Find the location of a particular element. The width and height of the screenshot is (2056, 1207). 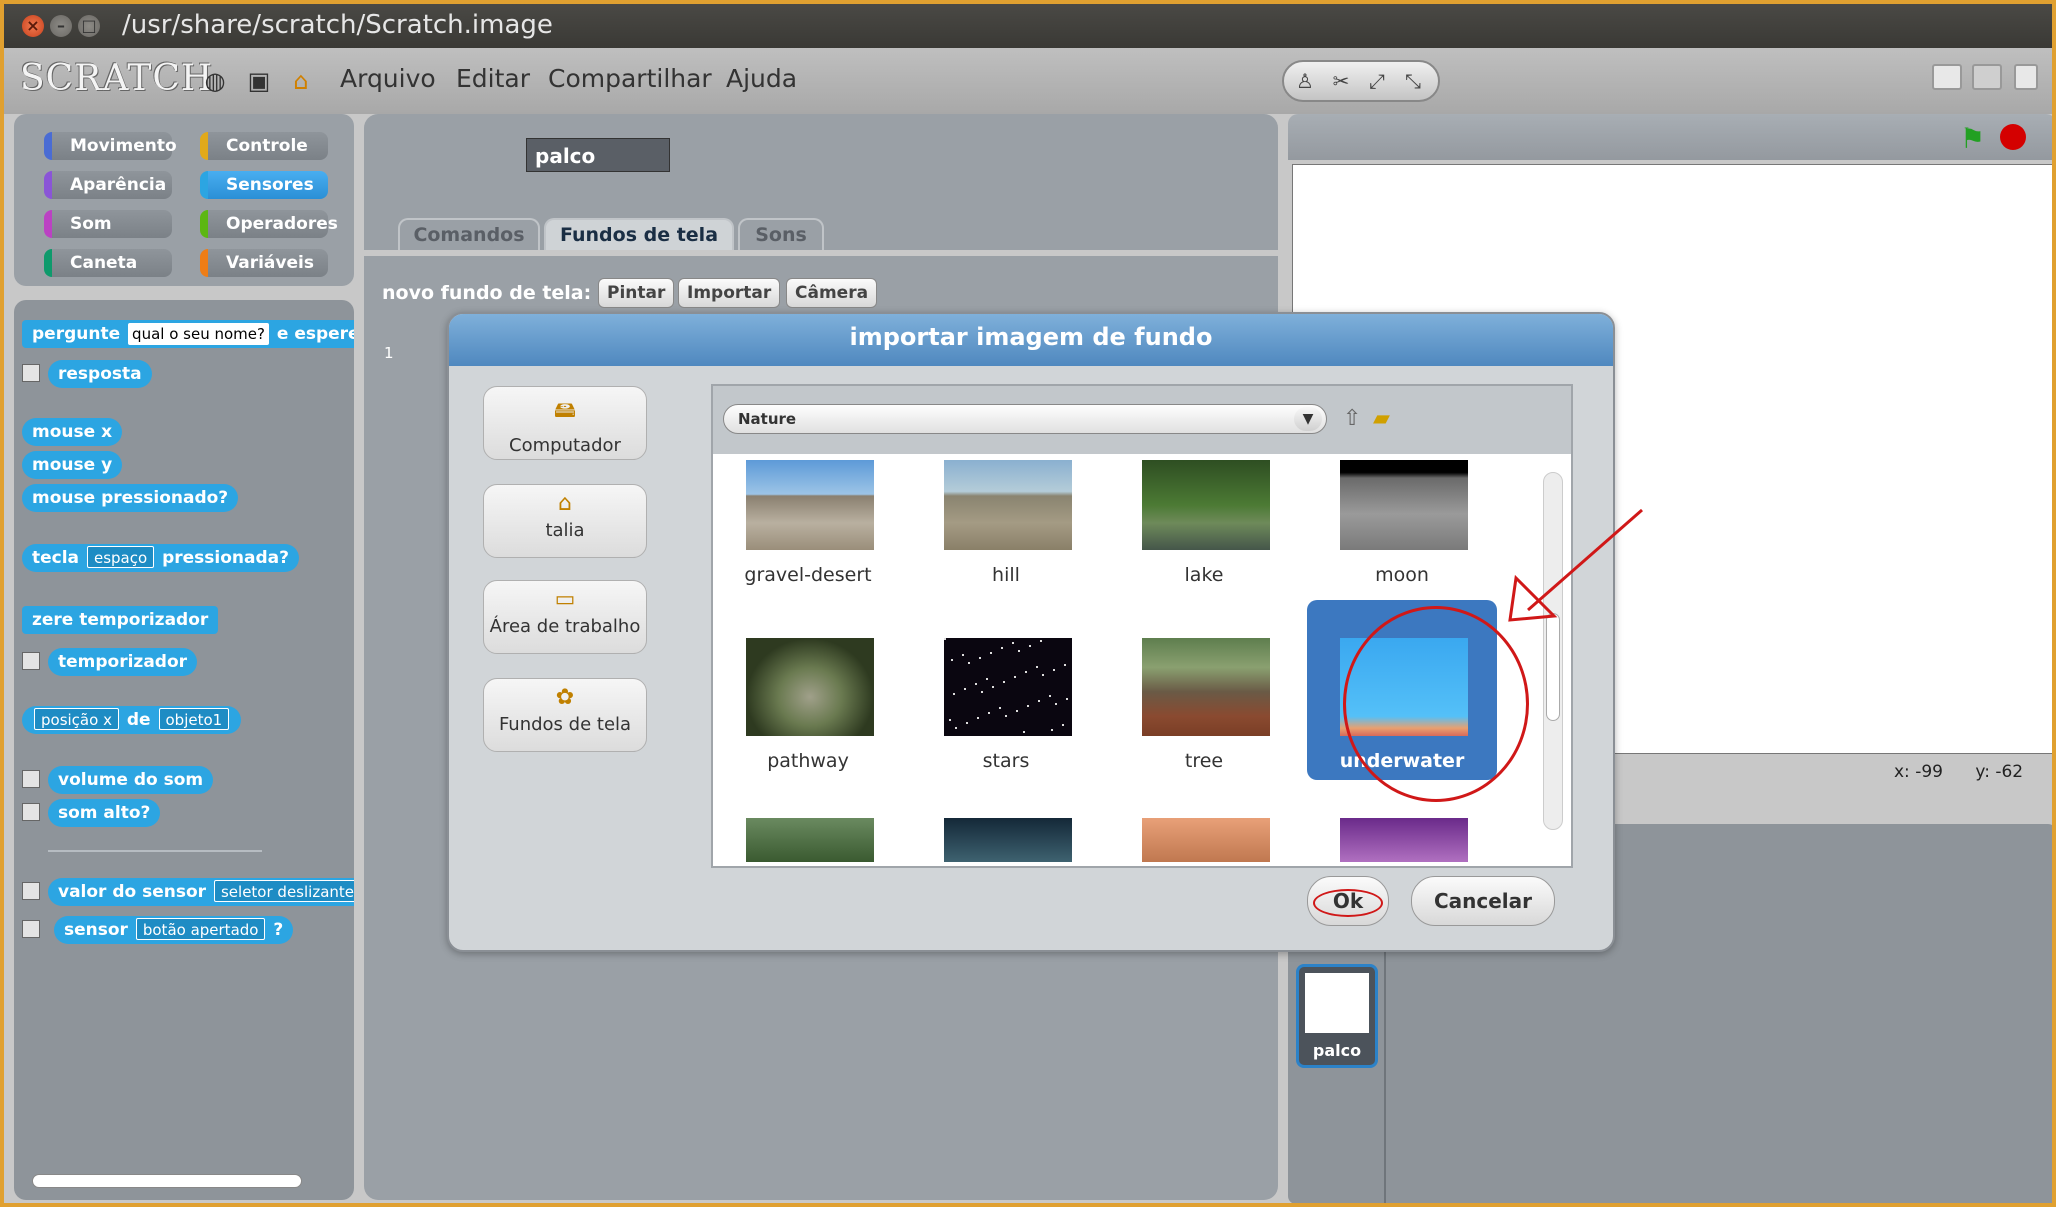

menu-compartilhar: Compartilhar is located at coordinates (630, 78).